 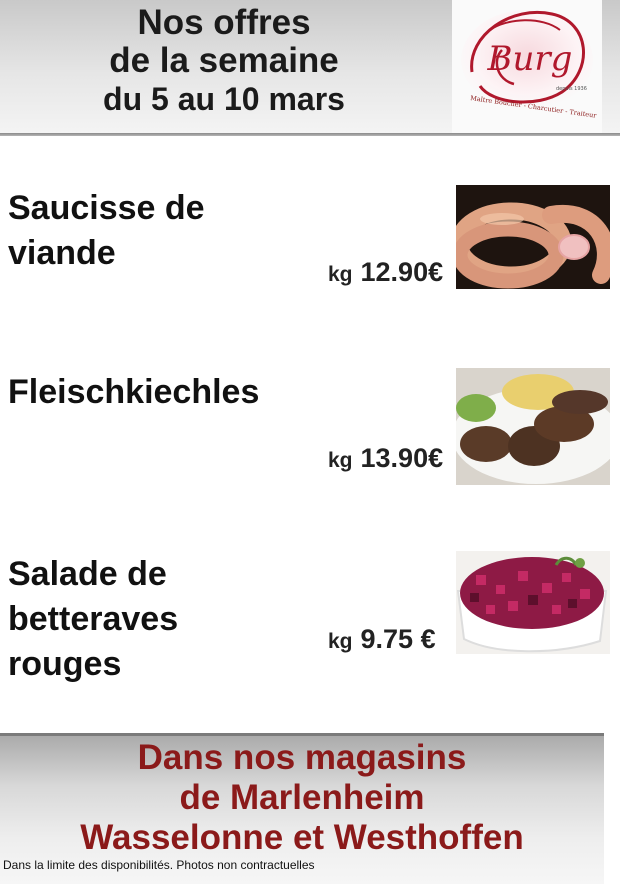 I want to click on saucisse-photo, so click(x=533, y=237).